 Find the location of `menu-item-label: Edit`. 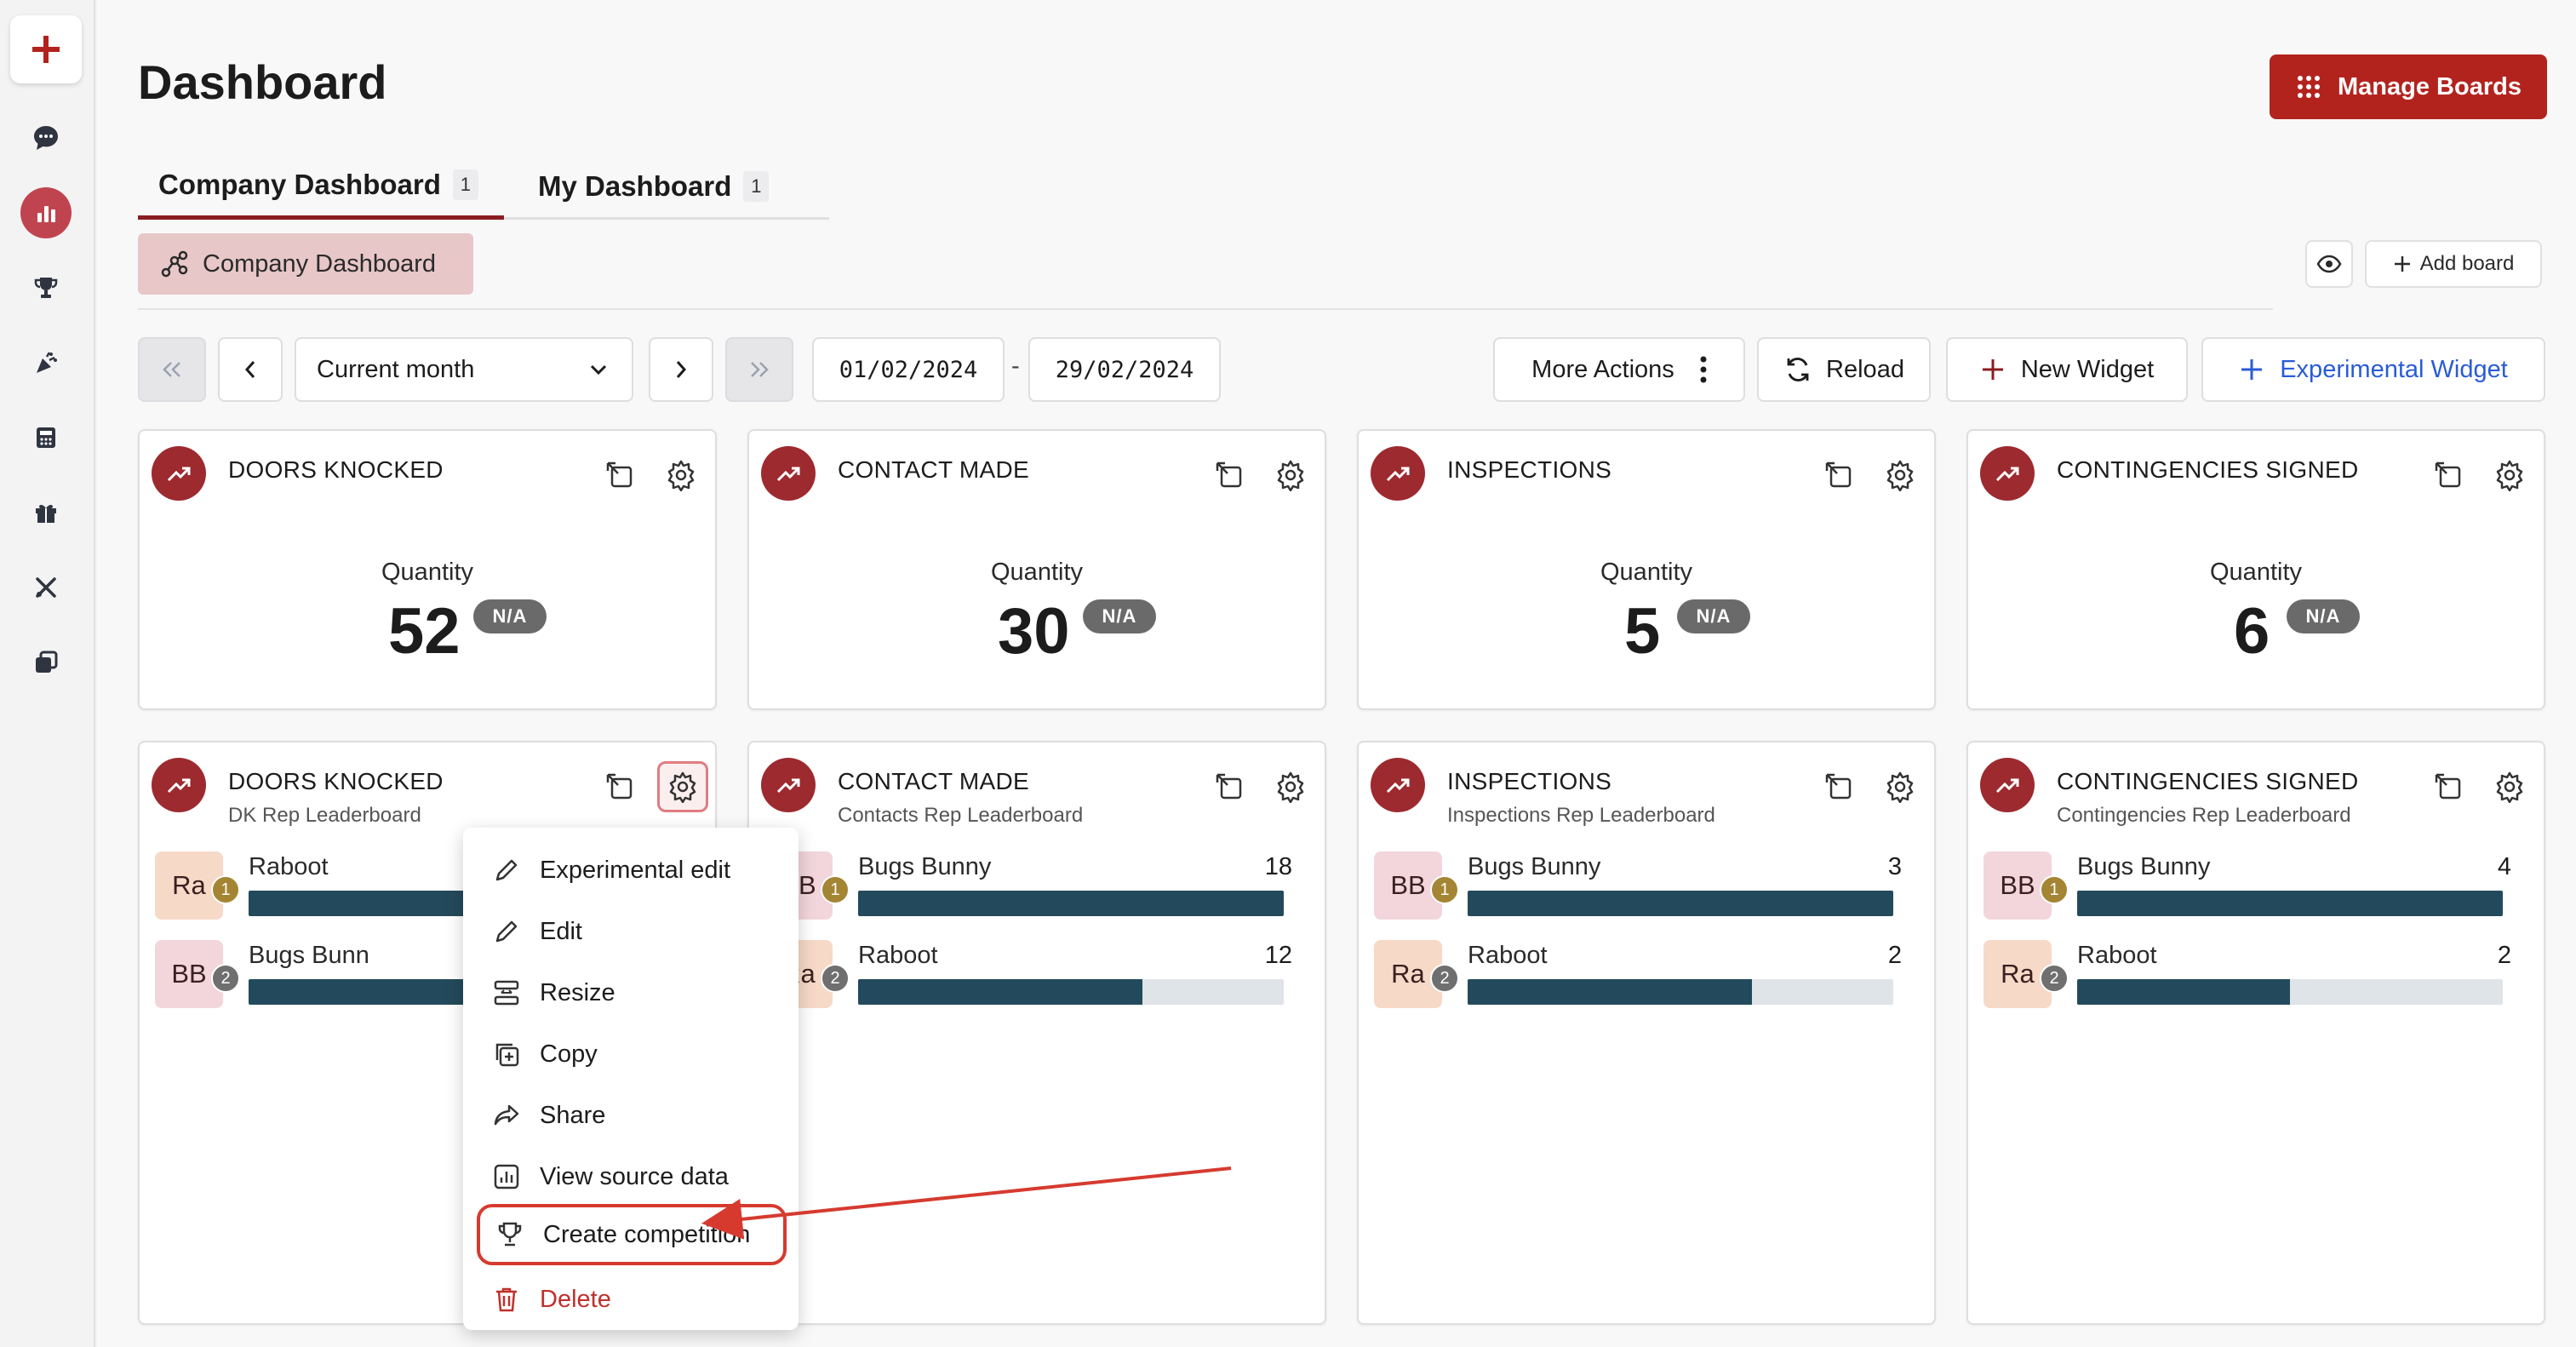

menu-item-label: Edit is located at coordinates (561, 931).